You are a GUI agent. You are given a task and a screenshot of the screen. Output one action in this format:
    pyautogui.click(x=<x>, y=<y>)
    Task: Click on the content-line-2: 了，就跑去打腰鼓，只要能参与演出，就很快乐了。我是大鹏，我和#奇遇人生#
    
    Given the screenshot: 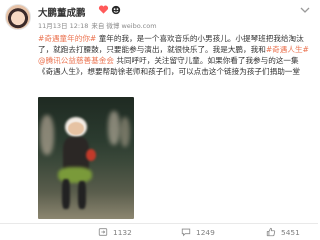 What is the action you would take?
    pyautogui.click(x=175, y=49)
    